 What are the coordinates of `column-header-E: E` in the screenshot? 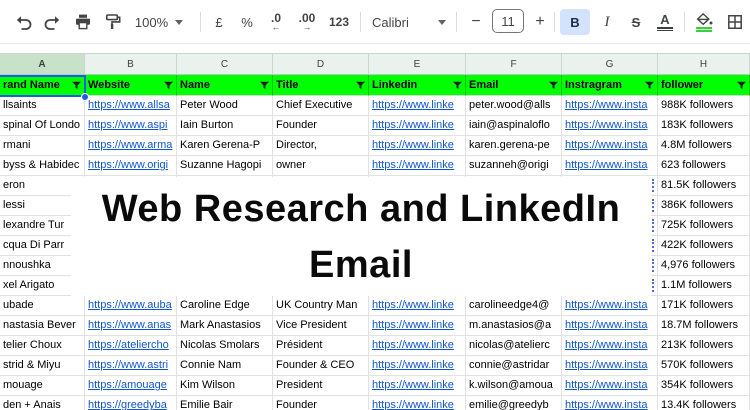 It's located at (417, 64).